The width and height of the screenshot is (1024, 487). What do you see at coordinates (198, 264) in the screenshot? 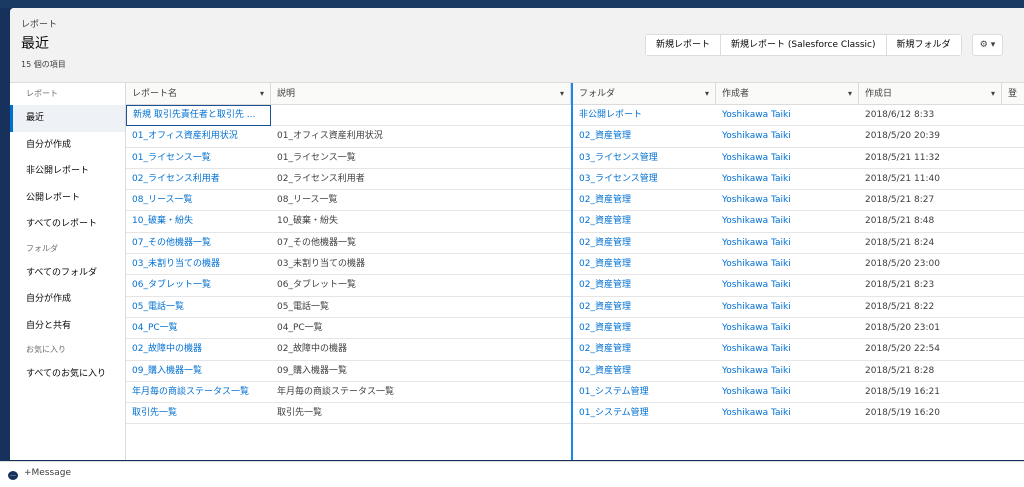
I see `report-name-link: 03_未割り当ての機器` at bounding box center [198, 264].